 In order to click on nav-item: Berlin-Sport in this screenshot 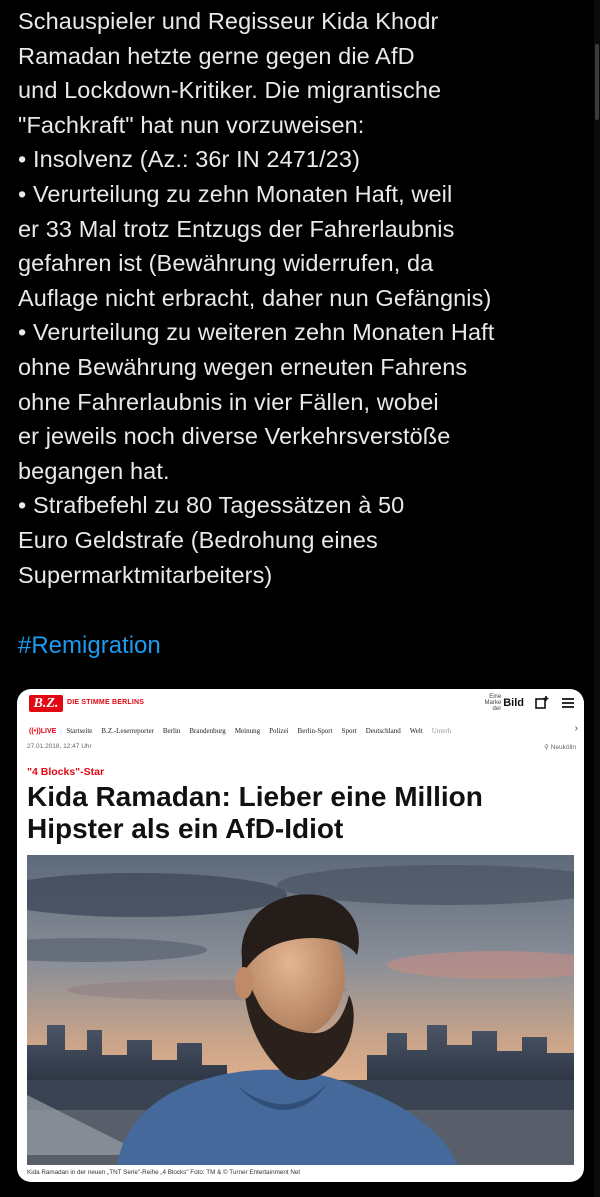, I will do `click(315, 731)`.